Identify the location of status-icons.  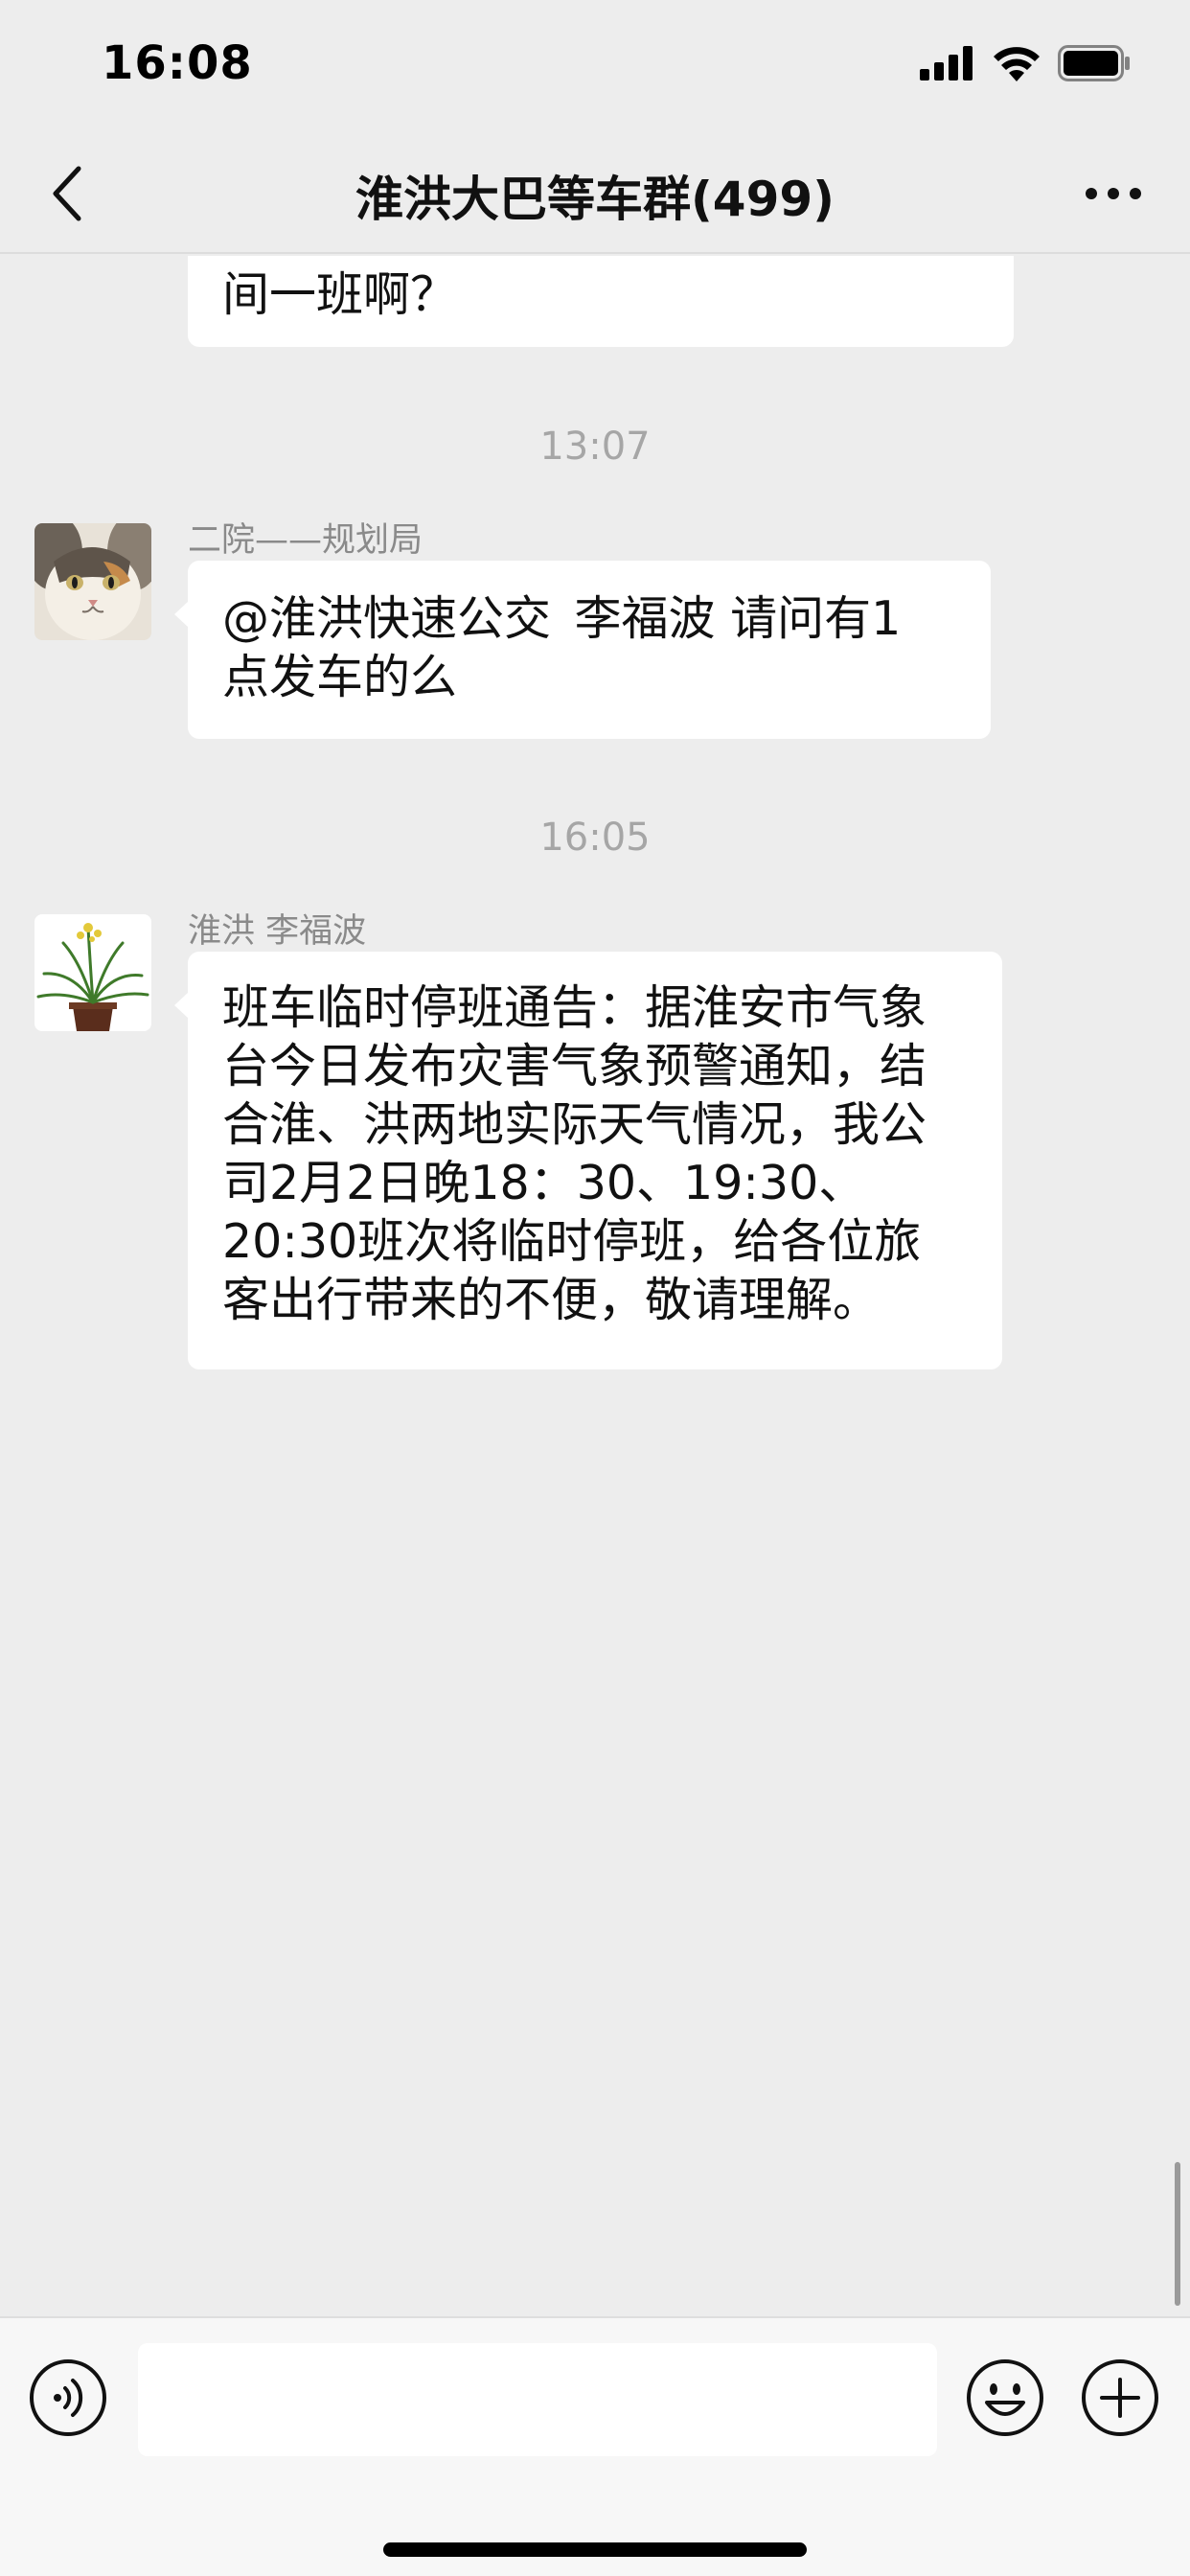
(1026, 63).